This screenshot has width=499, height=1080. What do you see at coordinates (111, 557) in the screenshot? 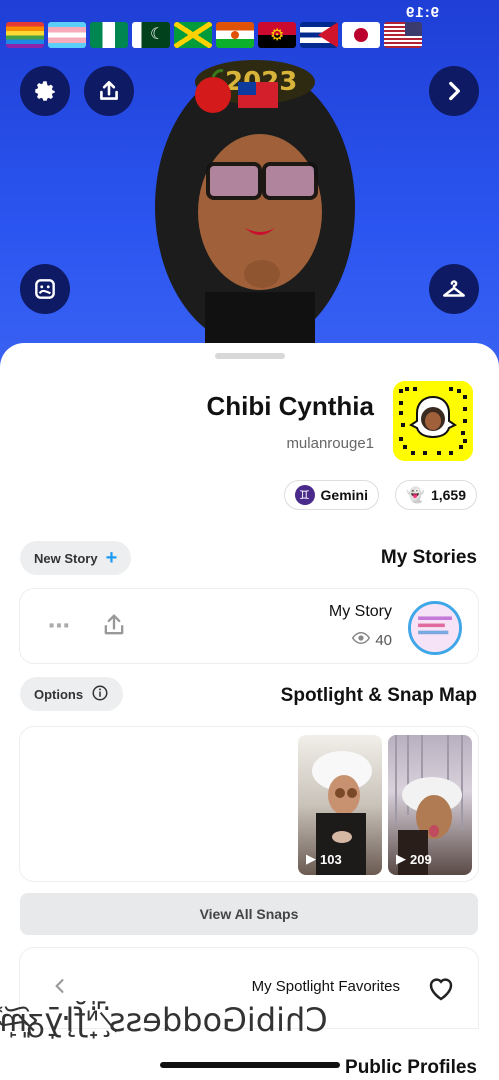
I see `plus-icon: +` at bounding box center [111, 557].